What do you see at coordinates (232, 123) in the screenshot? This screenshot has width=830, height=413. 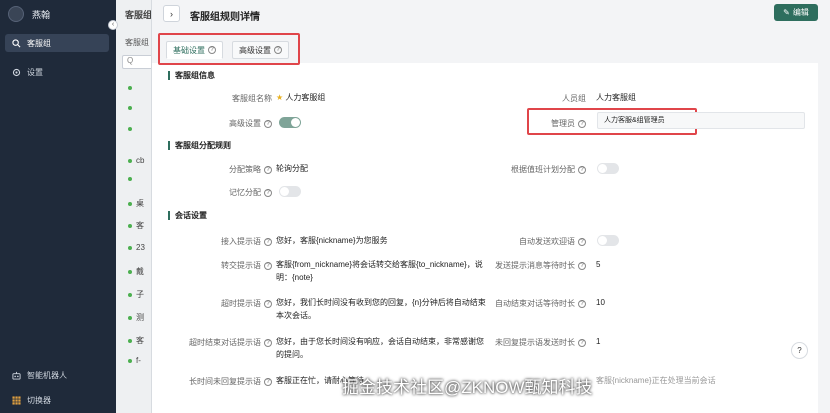 I see `advanced-setting-label: 高级设置 ?` at bounding box center [232, 123].